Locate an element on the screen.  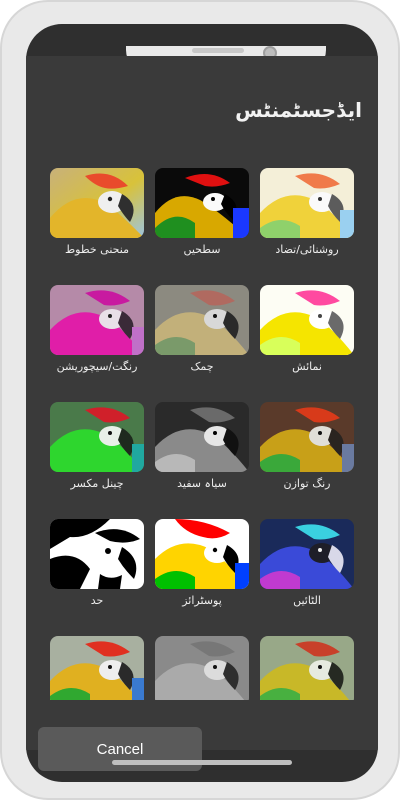
parrot-exposure-thumbnail is located at coordinates (307, 320).